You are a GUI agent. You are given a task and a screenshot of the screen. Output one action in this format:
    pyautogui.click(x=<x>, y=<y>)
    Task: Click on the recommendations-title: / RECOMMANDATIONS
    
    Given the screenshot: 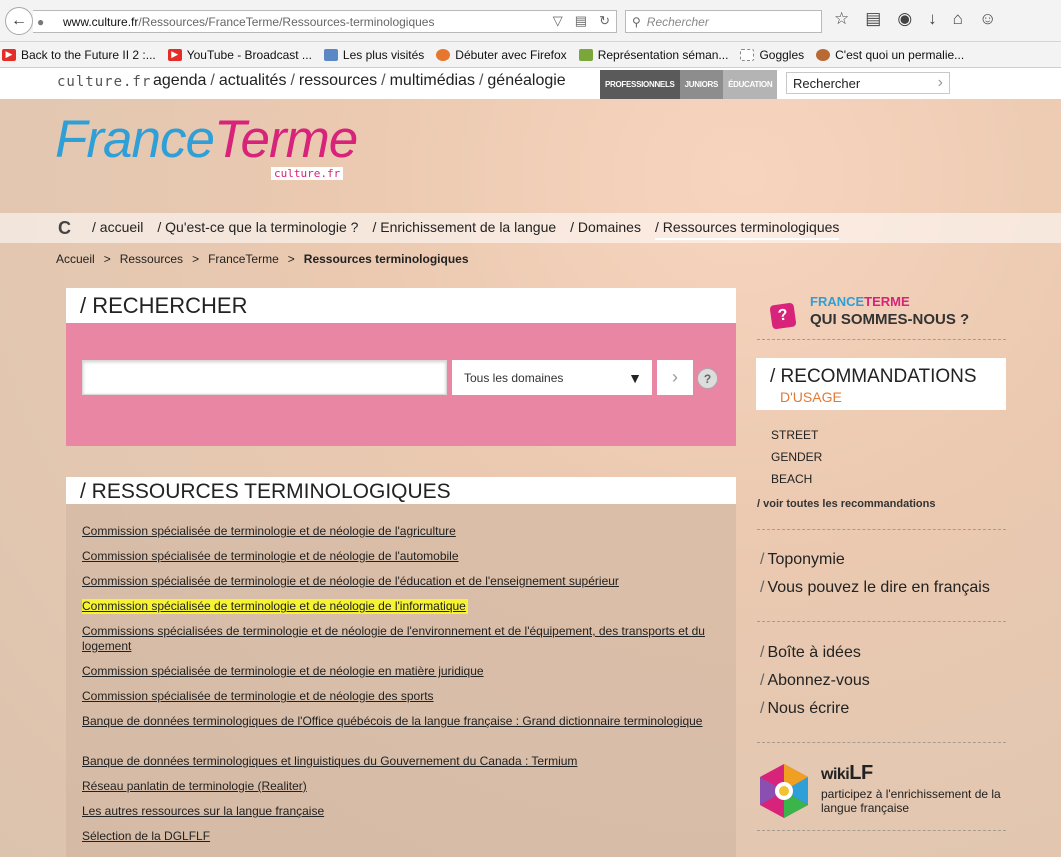 What is the action you would take?
    pyautogui.click(x=873, y=376)
    